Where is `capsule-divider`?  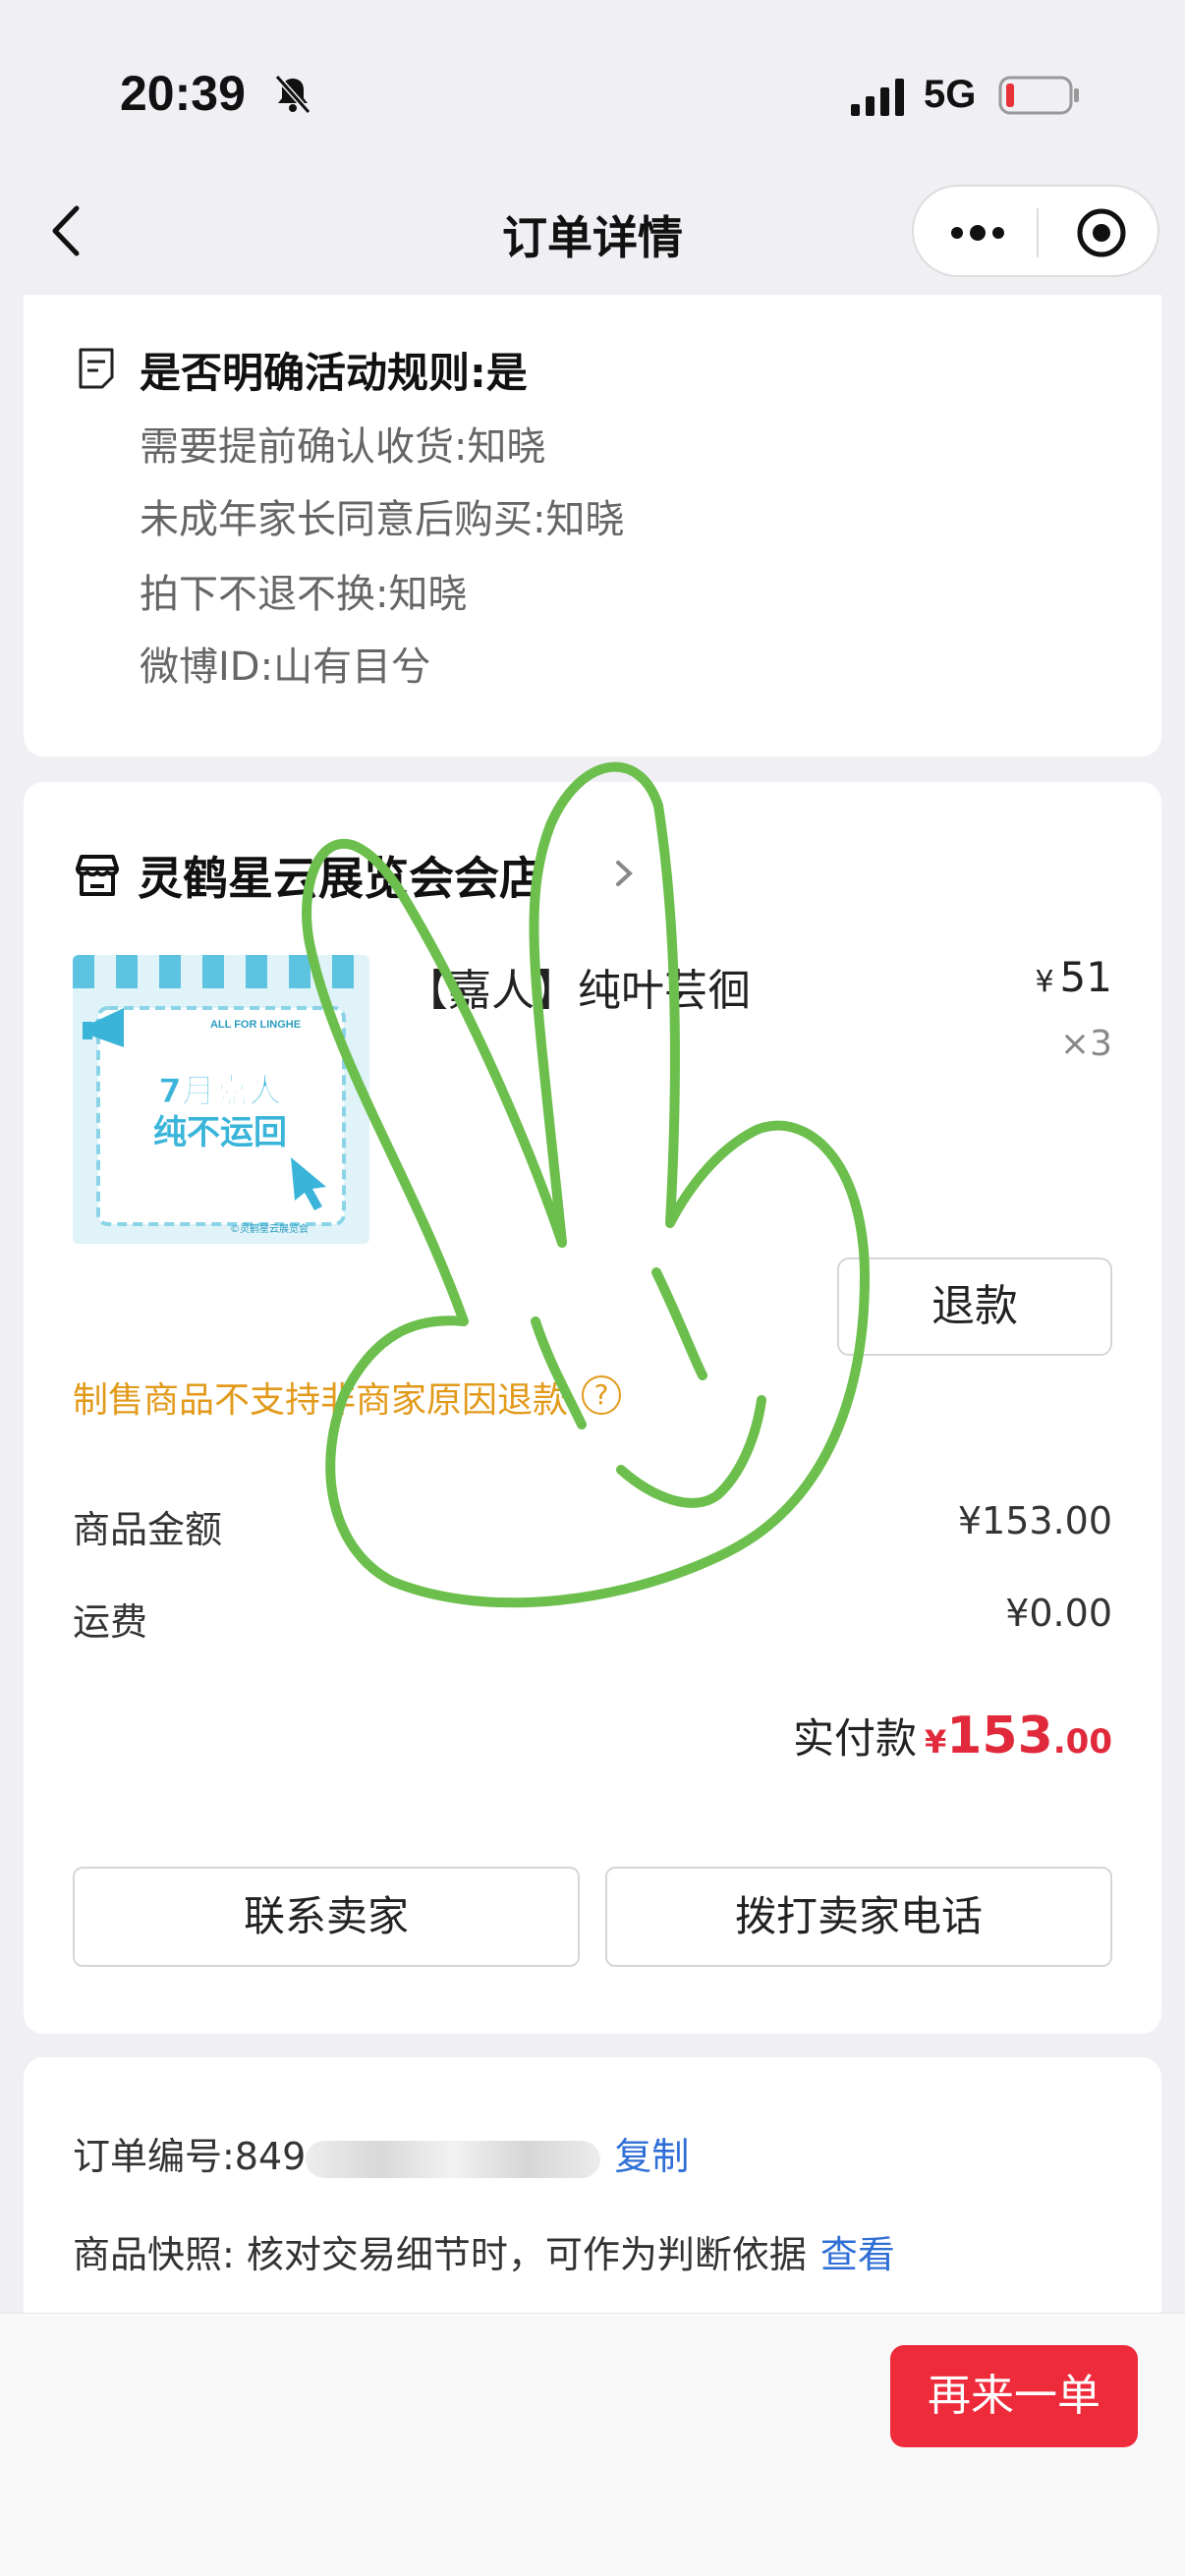
capsule-divider is located at coordinates (1038, 232).